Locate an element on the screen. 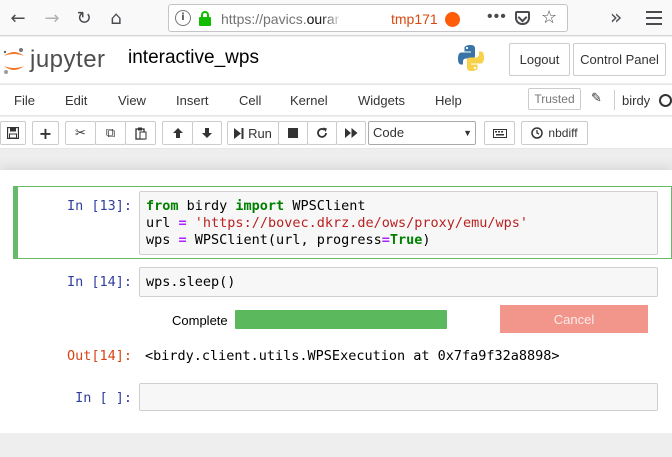 Image resolution: width=672 pixels, height=457 pixels. jupyter-logo: jupyter is located at coordinates (56, 61).